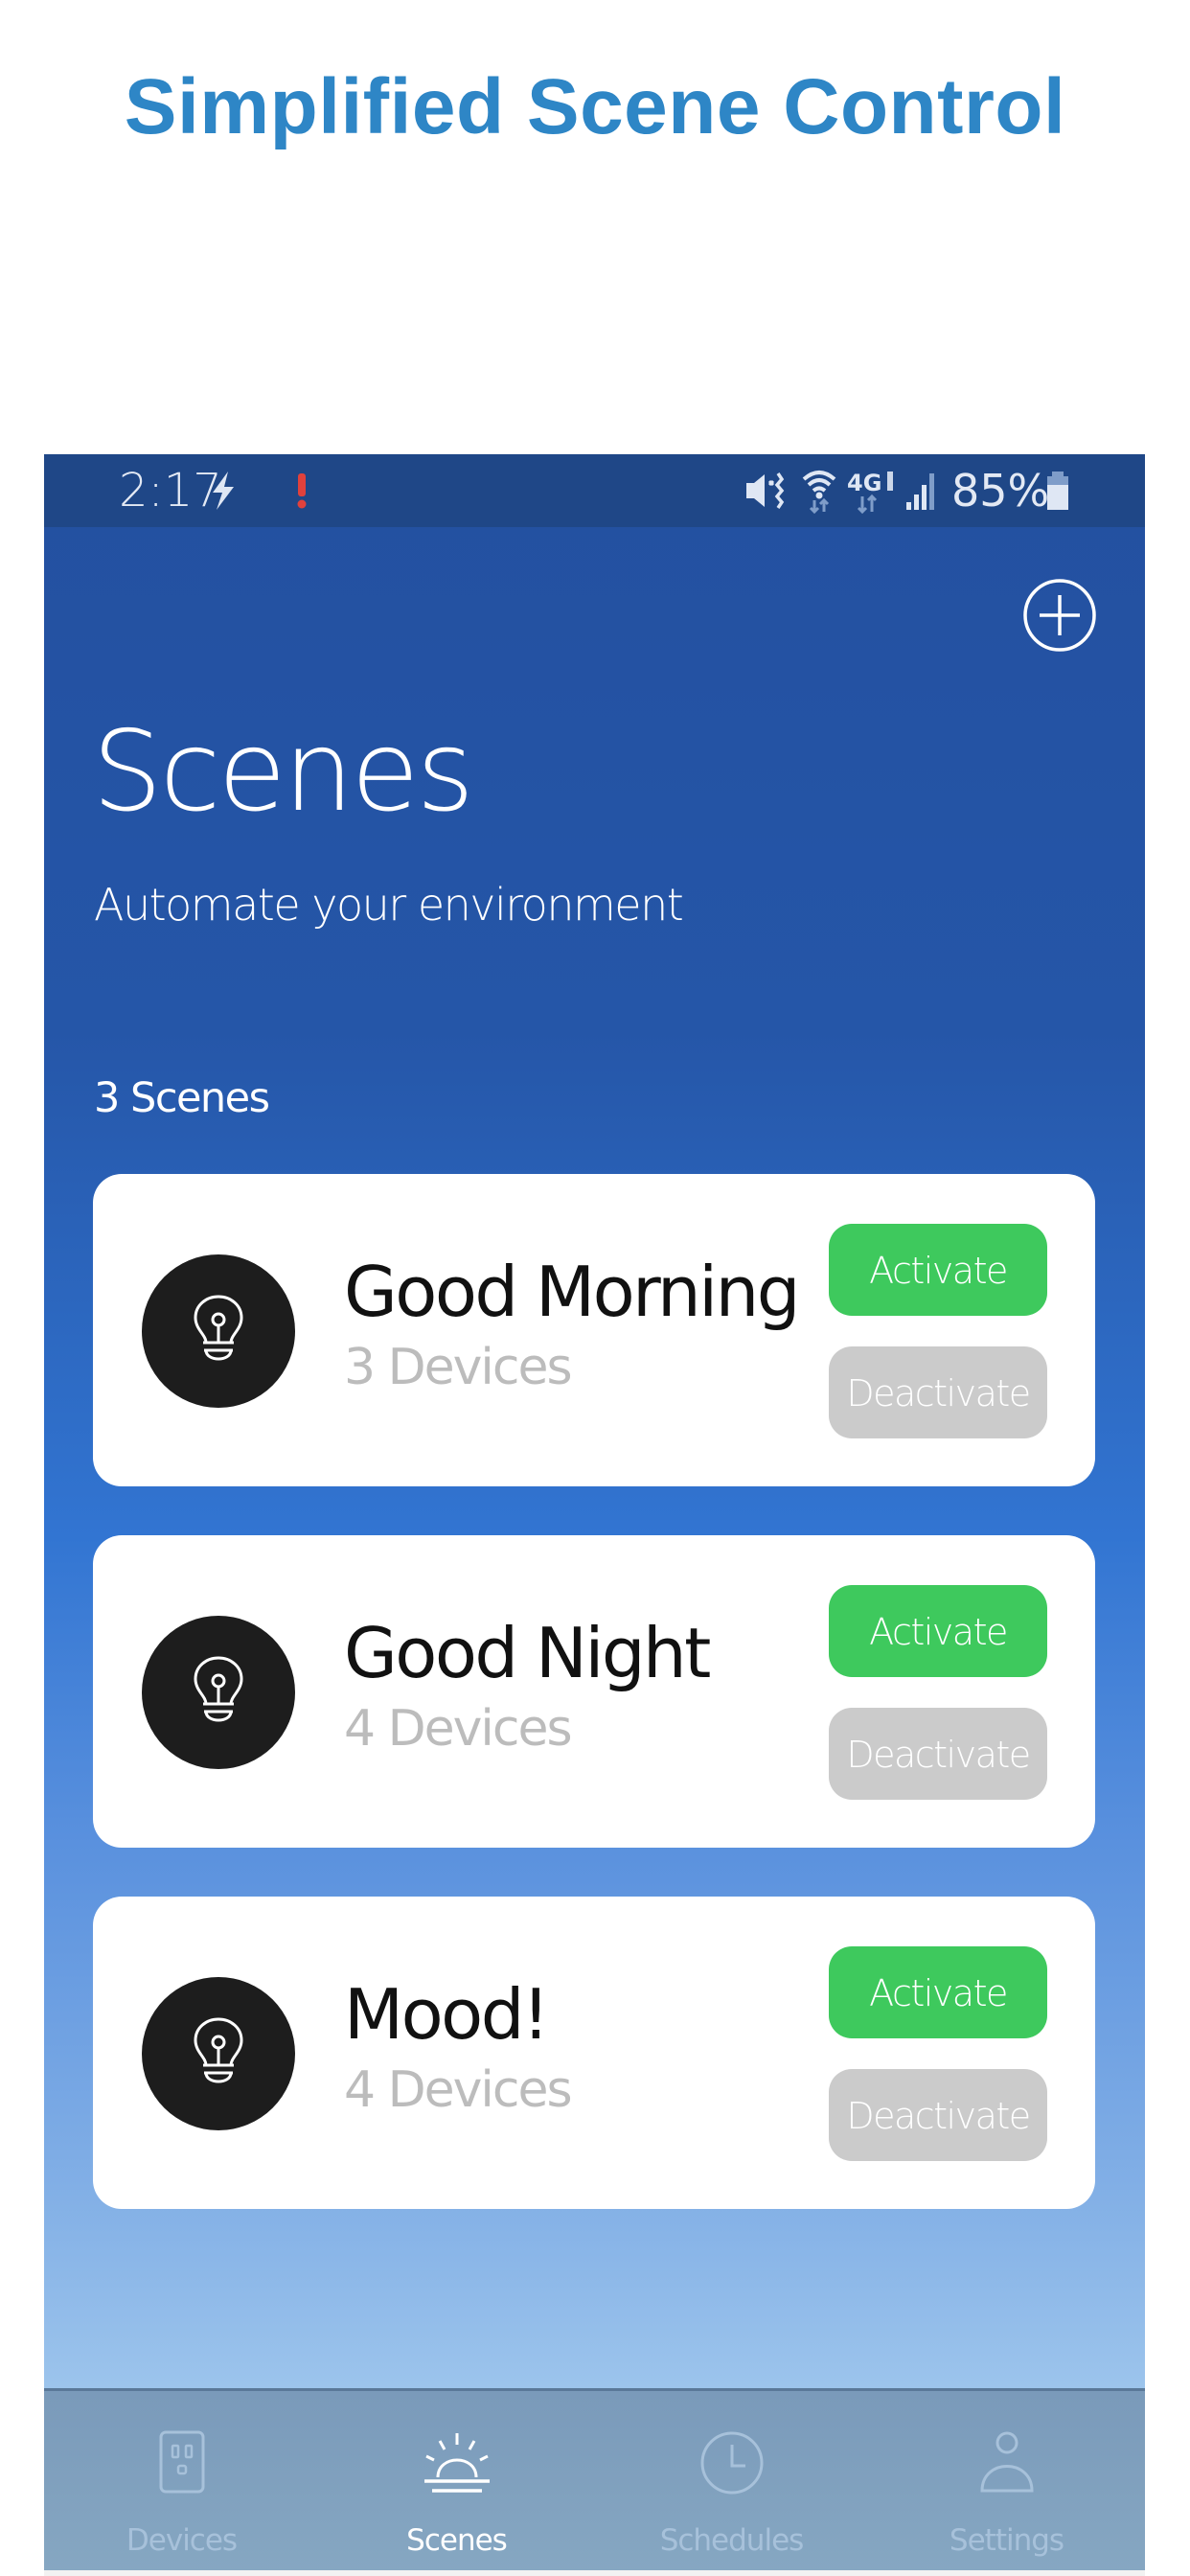 This screenshot has height=2576, width=1190. Describe the element at coordinates (1007, 2540) in the screenshot. I see `nav-label: Settings` at that location.